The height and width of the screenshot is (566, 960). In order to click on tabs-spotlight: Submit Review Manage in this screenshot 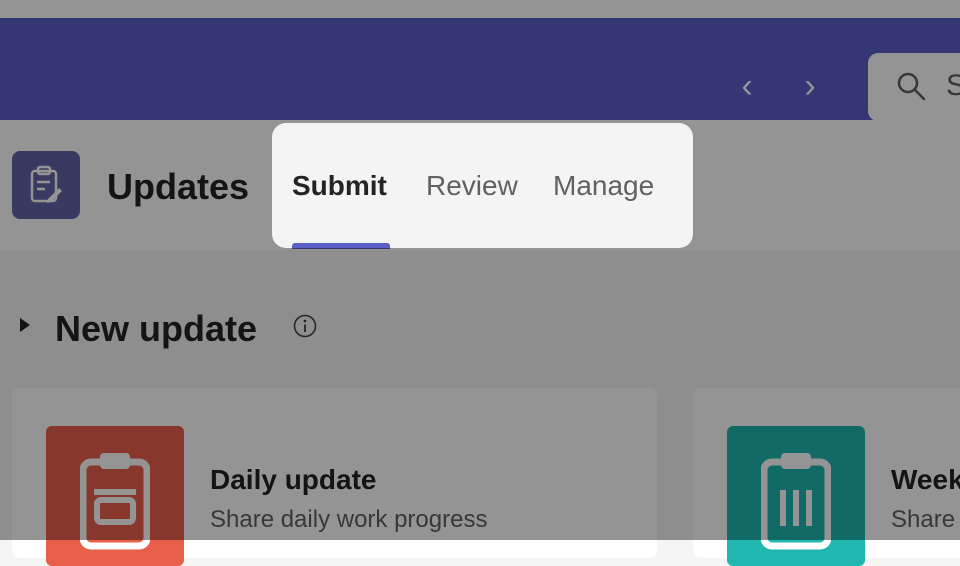, I will do `click(482, 185)`.